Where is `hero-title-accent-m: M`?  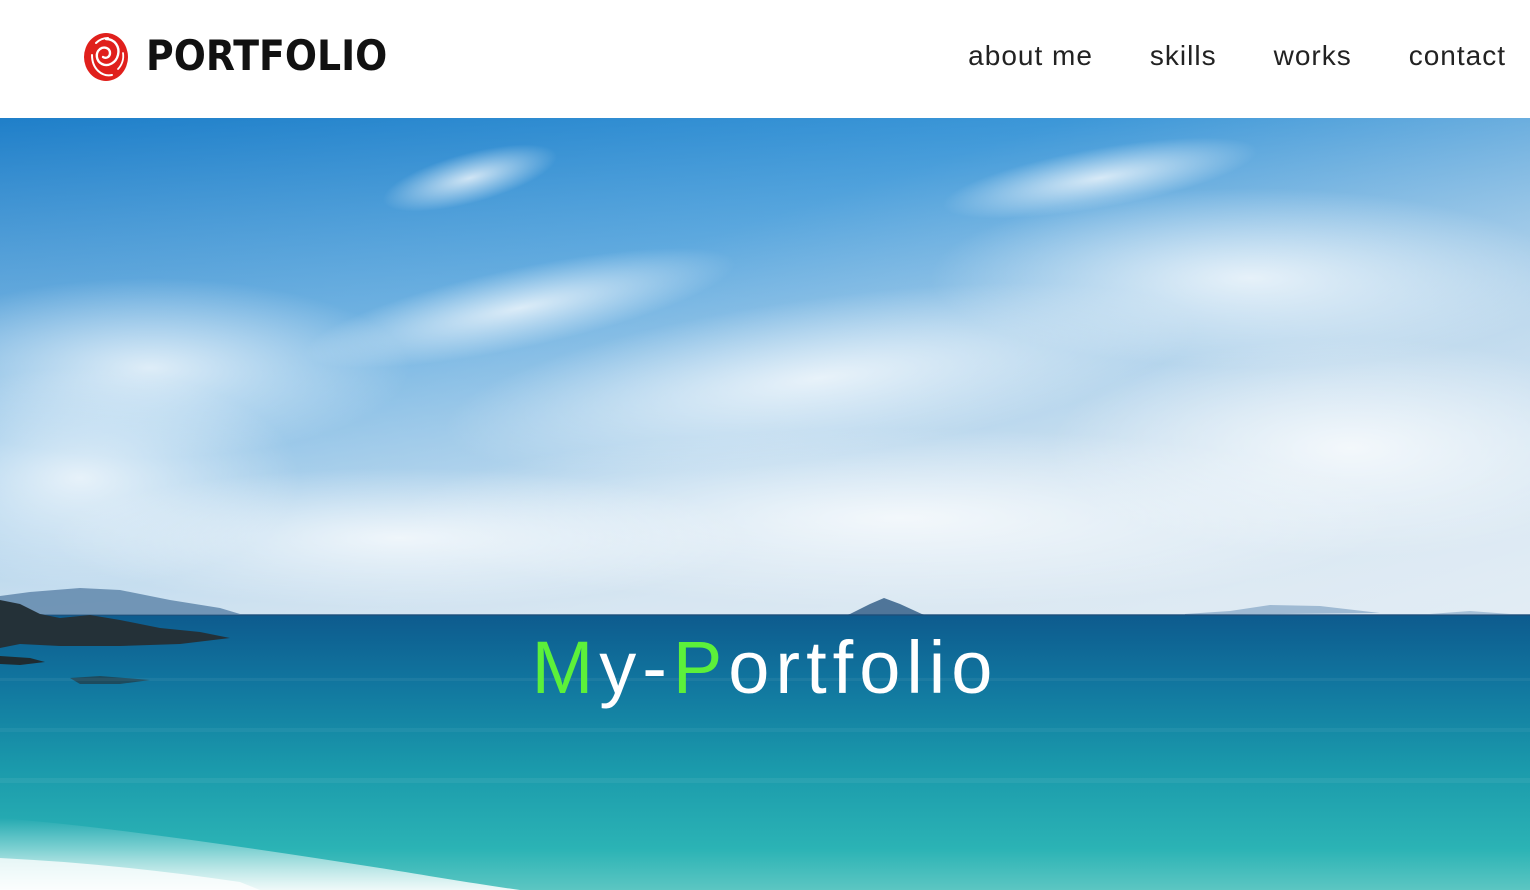 hero-title-accent-m: M is located at coordinates (565, 667).